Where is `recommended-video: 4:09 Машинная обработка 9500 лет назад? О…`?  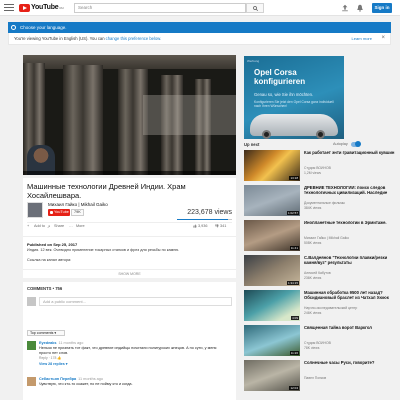 recommended-video: 4:09 Машинная обработка 9500 лет назад? О… is located at coordinates (321, 306).